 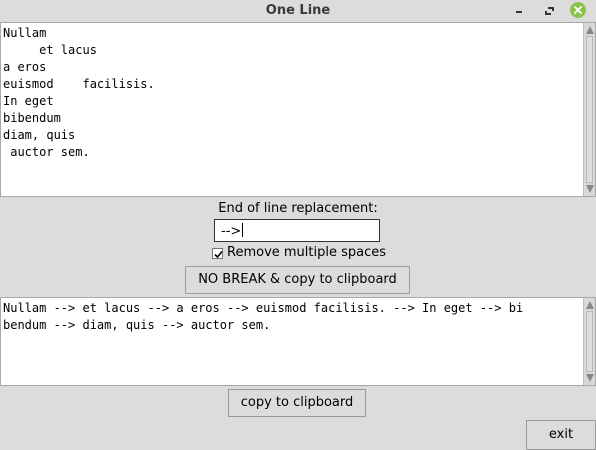 What do you see at coordinates (578, 10) in the screenshot?
I see `close-icon` at bounding box center [578, 10].